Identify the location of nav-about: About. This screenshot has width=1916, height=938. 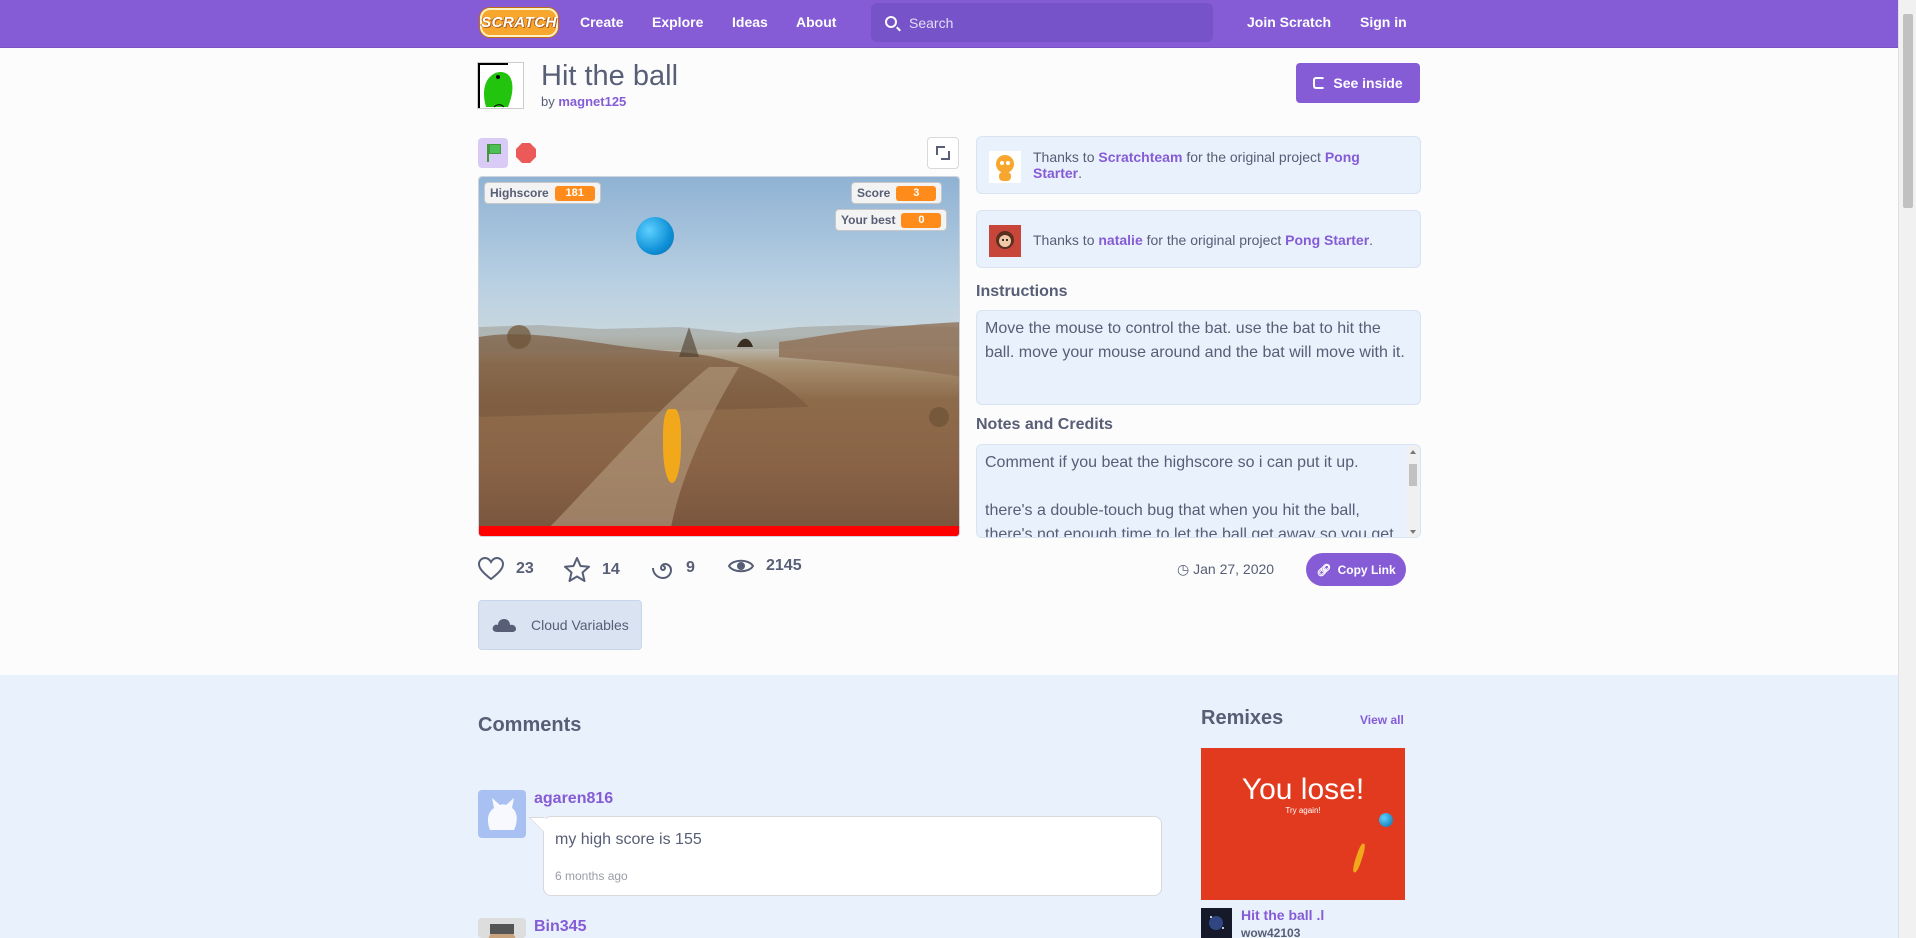
(816, 24).